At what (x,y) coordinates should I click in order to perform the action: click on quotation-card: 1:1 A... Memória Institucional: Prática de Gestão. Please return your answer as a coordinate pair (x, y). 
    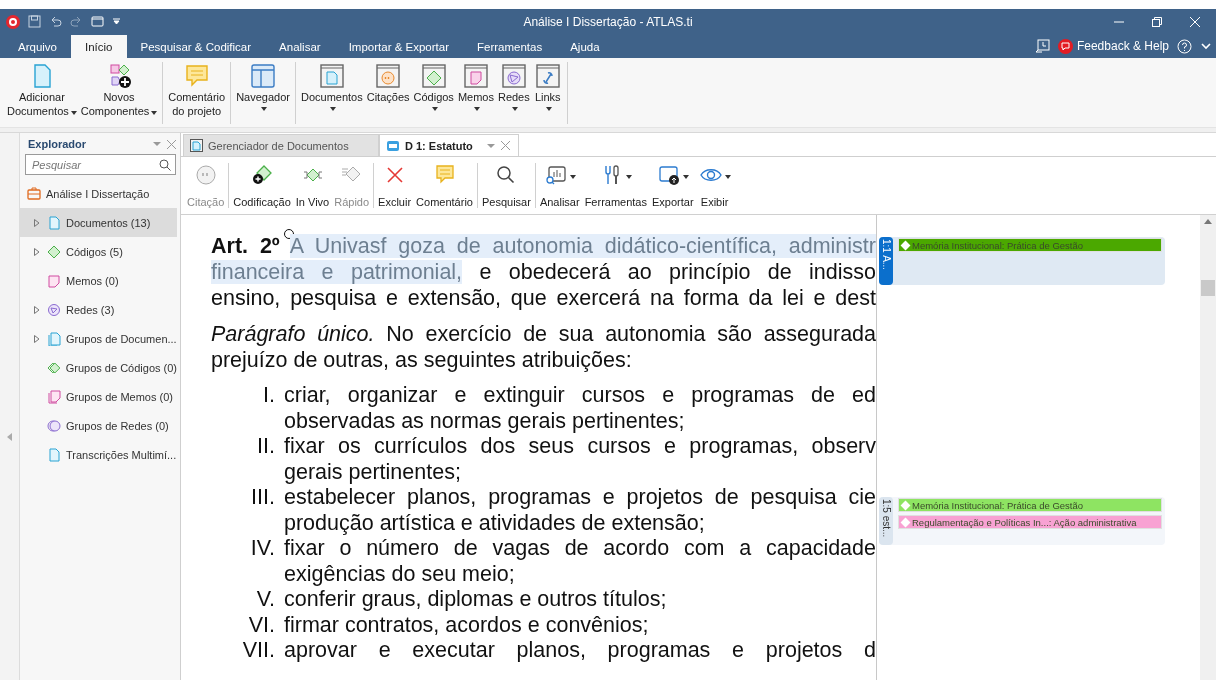
    Looking at the image, I should click on (1022, 261).